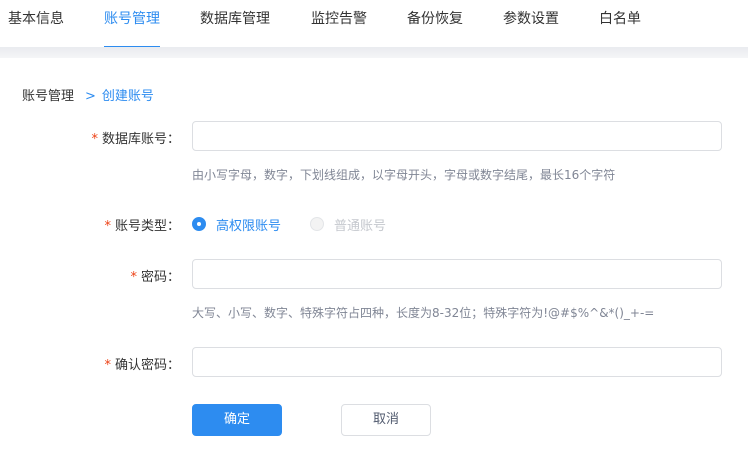 The width and height of the screenshot is (748, 467). I want to click on tab-account-management: 账号管理, so click(132, 24).